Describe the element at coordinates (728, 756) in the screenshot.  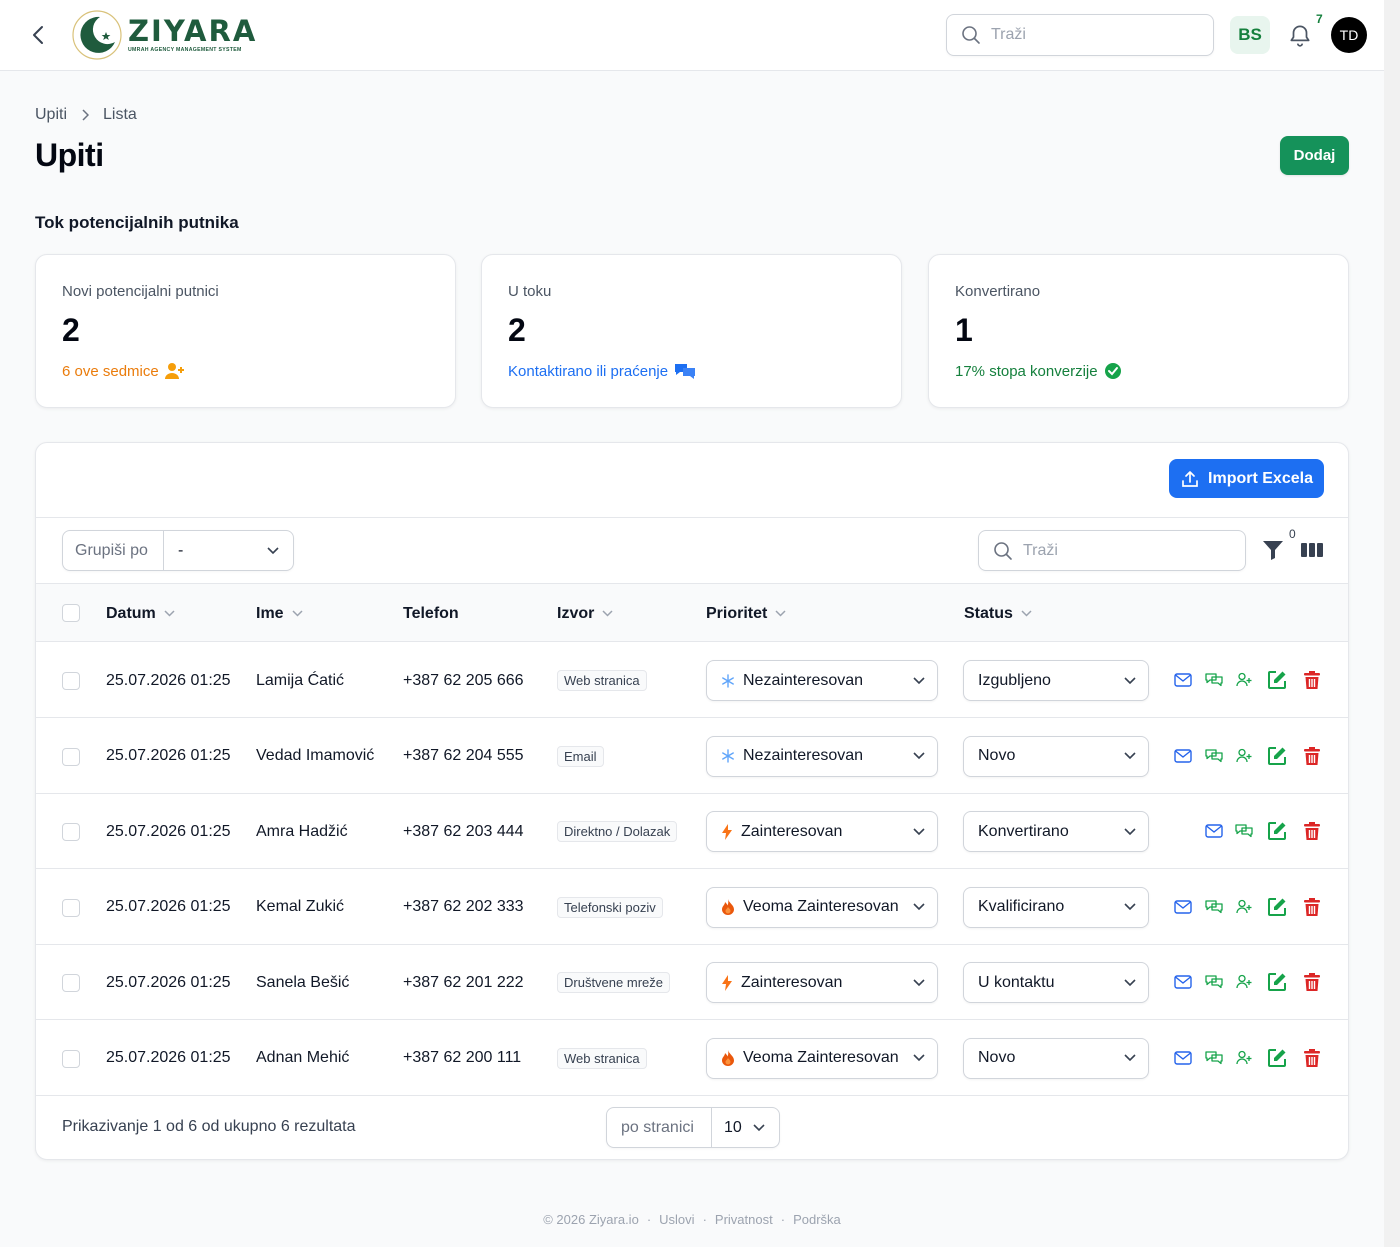
I see `snowflake-icon` at that location.